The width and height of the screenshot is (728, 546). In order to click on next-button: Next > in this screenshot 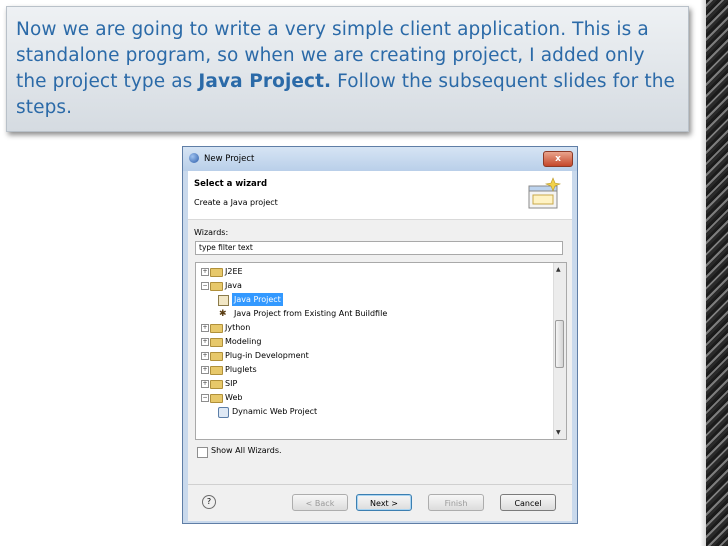, I will do `click(384, 502)`.